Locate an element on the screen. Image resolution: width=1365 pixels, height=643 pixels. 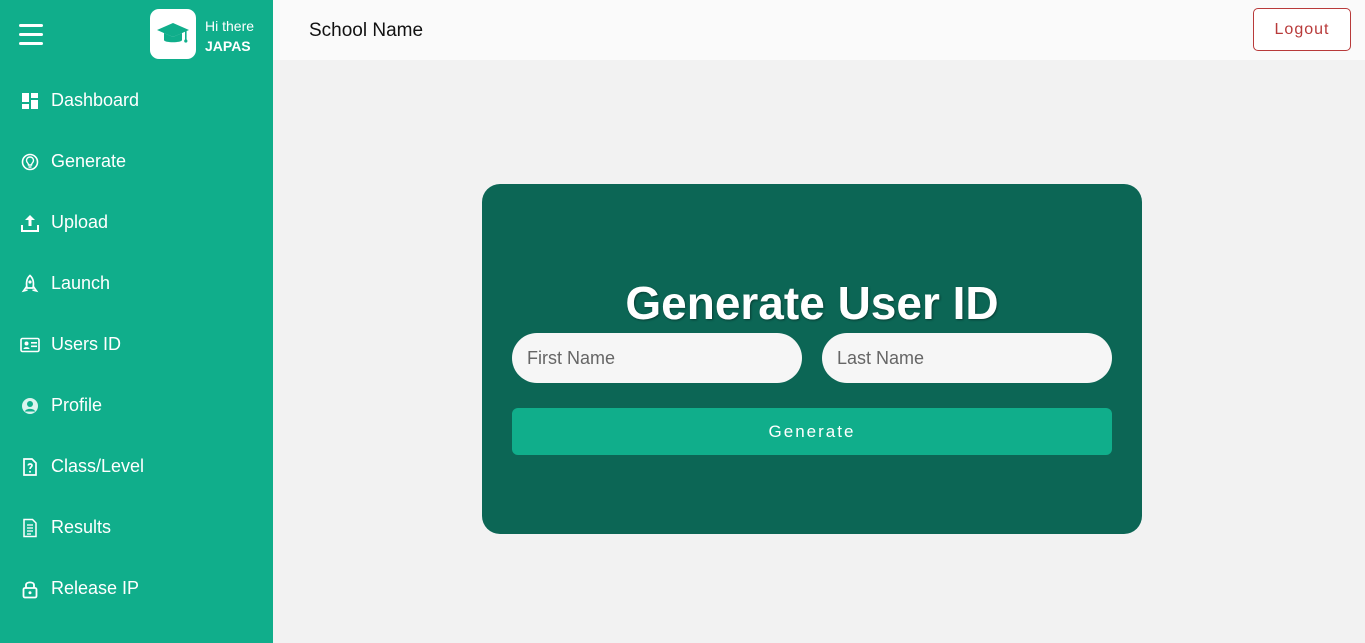
upload-icon is located at coordinates (30, 223).